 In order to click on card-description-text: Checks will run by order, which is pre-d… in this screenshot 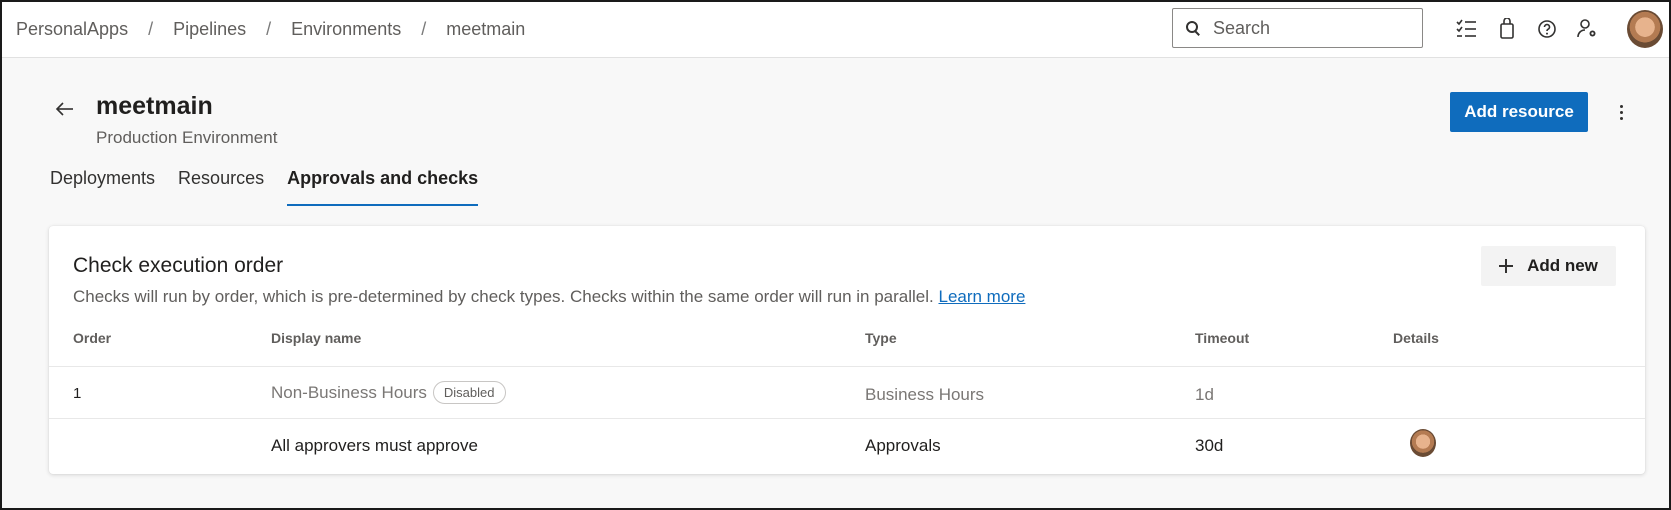, I will do `click(503, 296)`.